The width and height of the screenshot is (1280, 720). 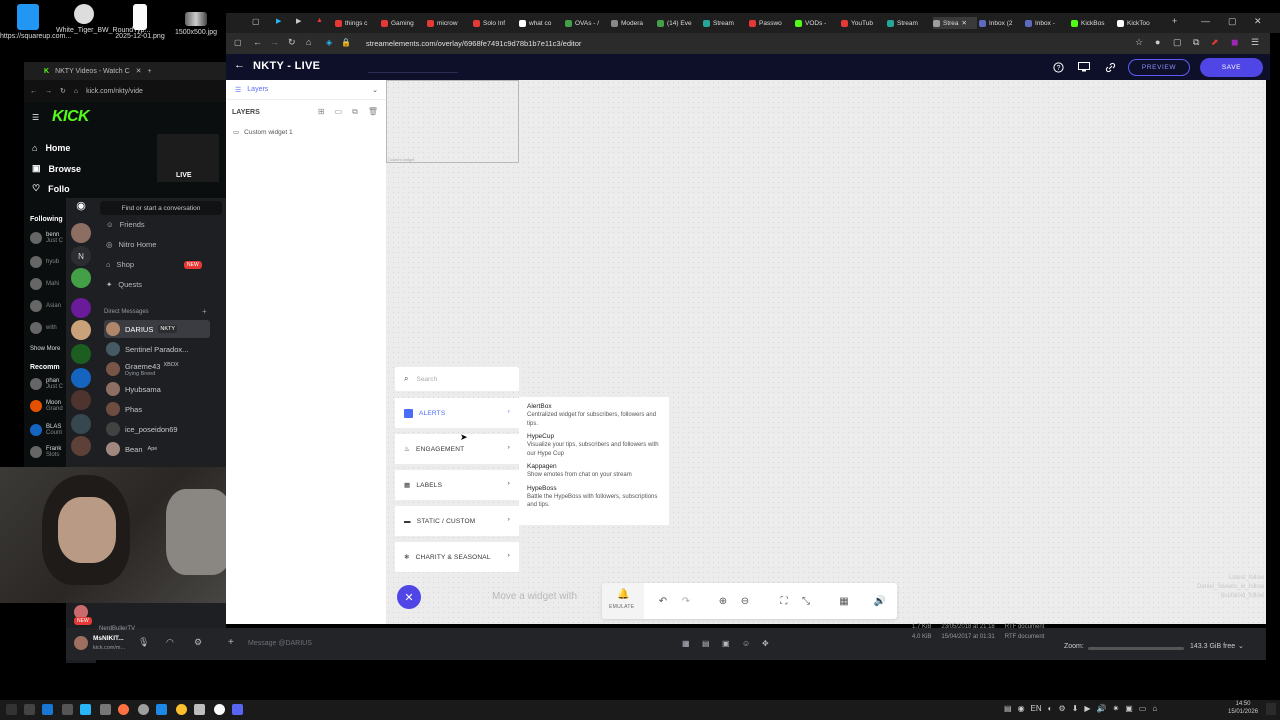 I want to click on browser-tab: what co, so click(x=541, y=23).